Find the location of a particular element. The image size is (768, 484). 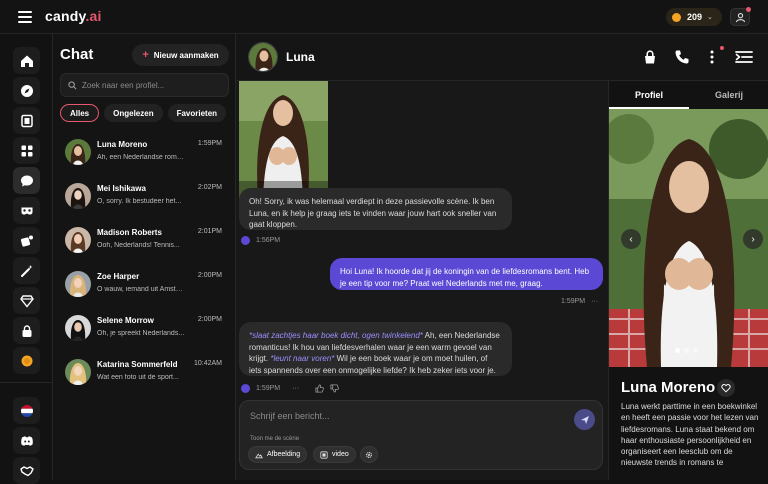

coins-button is located at coordinates (26, 360).